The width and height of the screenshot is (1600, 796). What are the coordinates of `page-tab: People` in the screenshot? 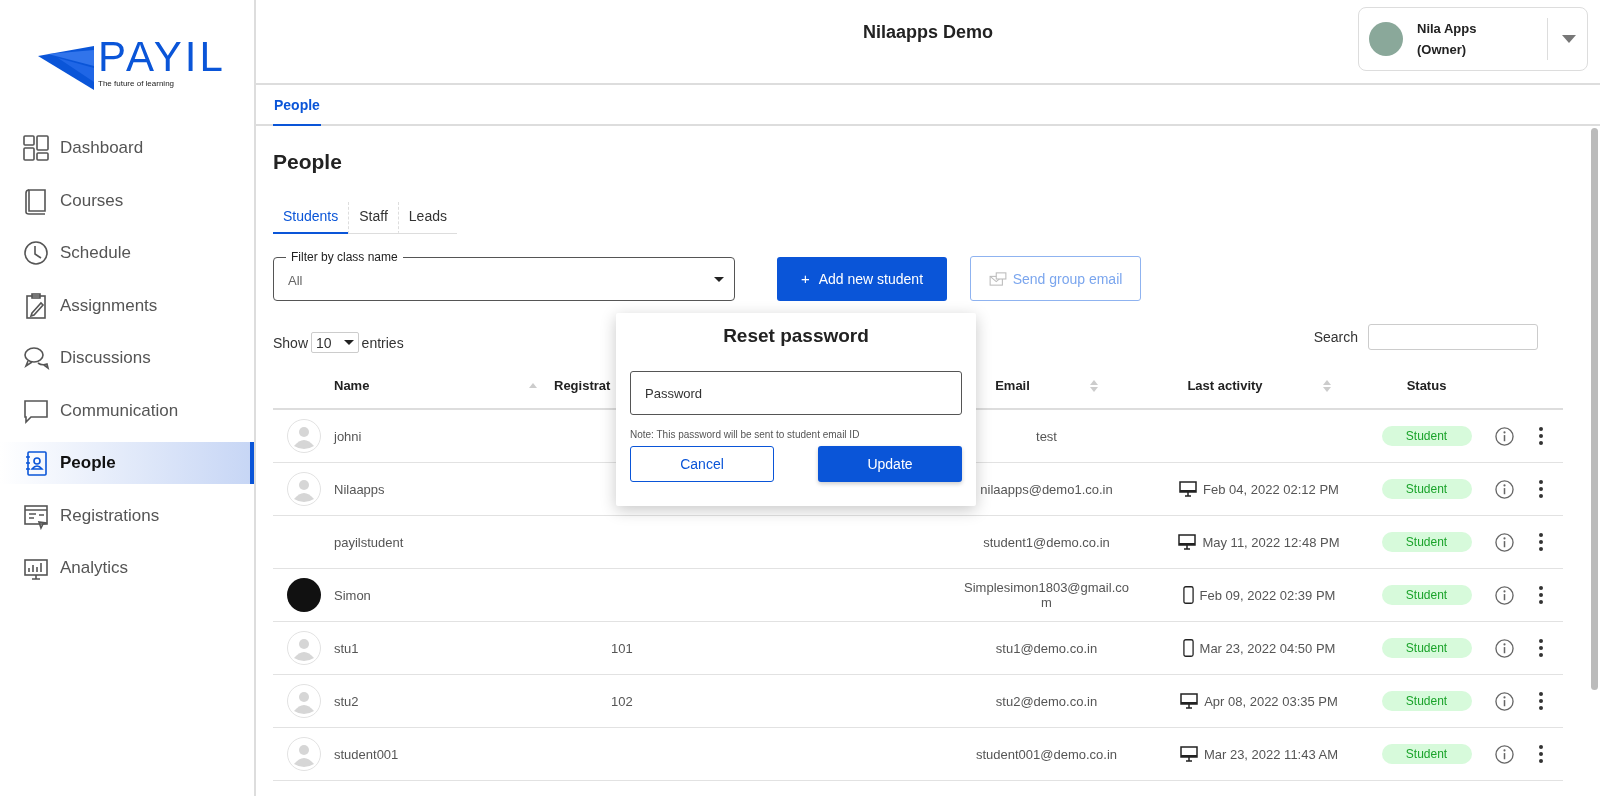 It's located at (297, 105).